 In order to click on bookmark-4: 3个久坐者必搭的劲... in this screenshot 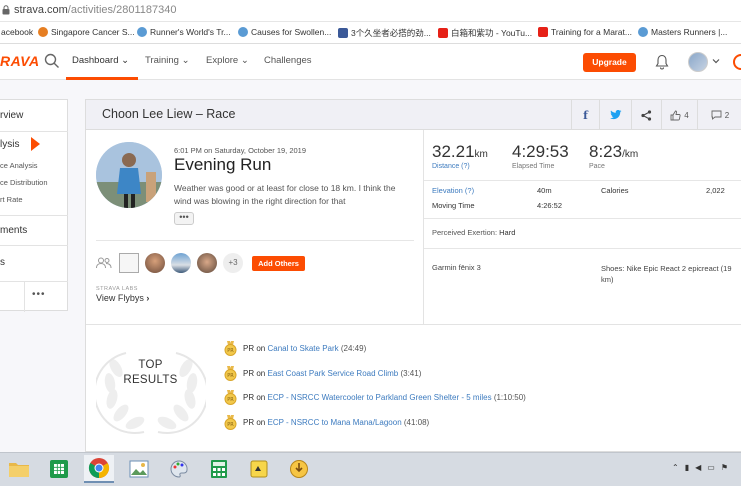, I will do `click(384, 33)`.